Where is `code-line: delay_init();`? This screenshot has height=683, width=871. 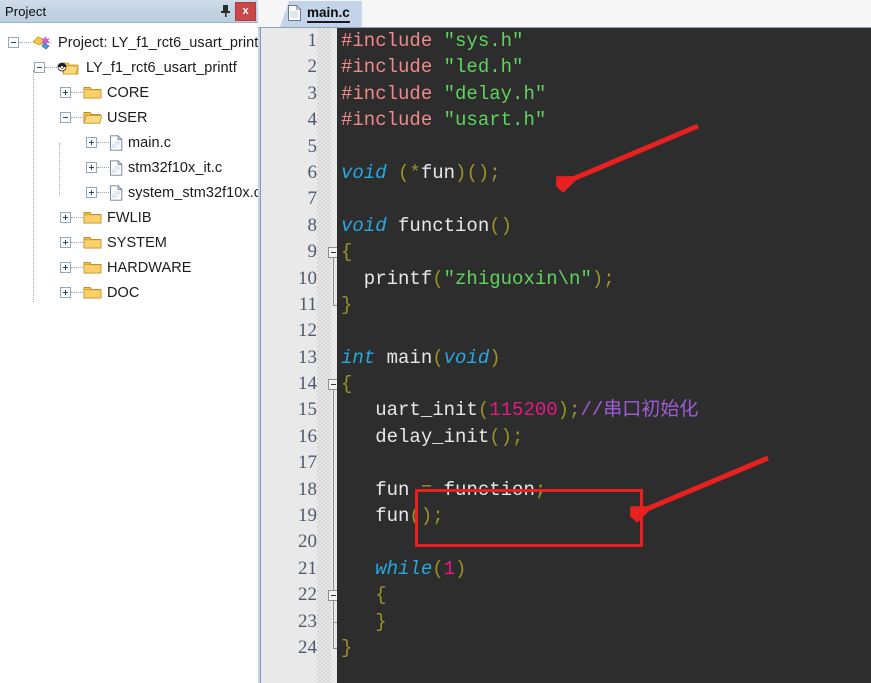
code-line: delay_init(); is located at coordinates (604, 437).